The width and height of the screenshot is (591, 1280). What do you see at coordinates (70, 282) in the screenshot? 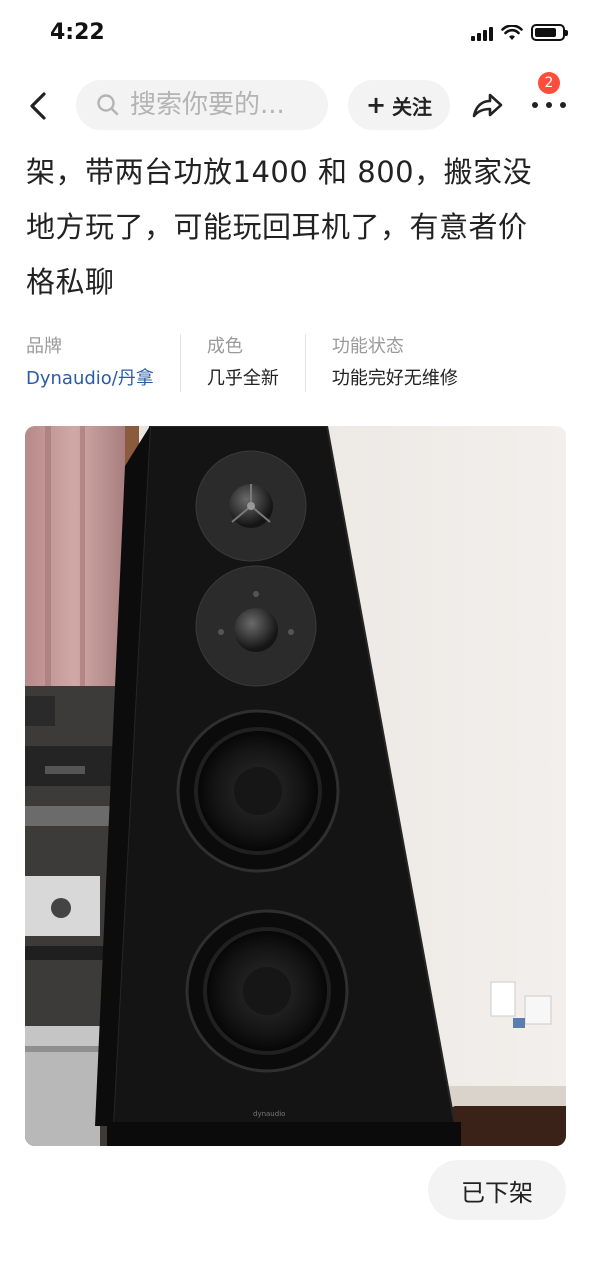
I see `description-line: 格私聊` at bounding box center [70, 282].